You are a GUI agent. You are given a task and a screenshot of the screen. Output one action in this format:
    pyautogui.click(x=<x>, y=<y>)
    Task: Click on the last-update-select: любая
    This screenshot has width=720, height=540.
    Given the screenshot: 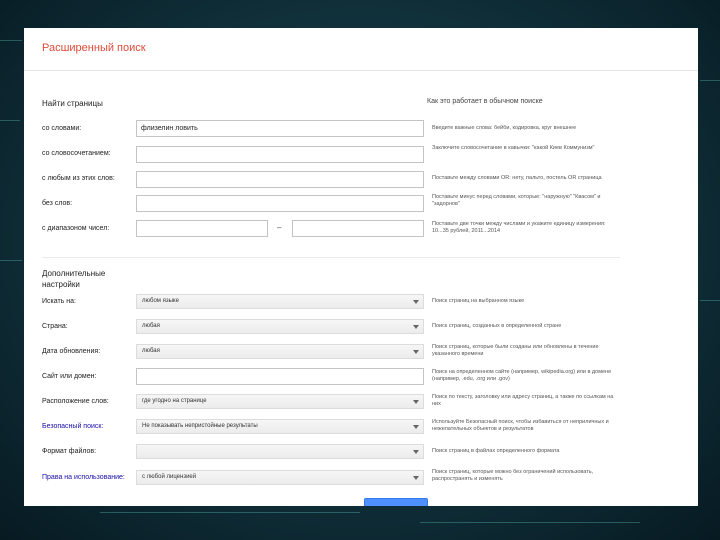 What is the action you would take?
    pyautogui.click(x=280, y=351)
    